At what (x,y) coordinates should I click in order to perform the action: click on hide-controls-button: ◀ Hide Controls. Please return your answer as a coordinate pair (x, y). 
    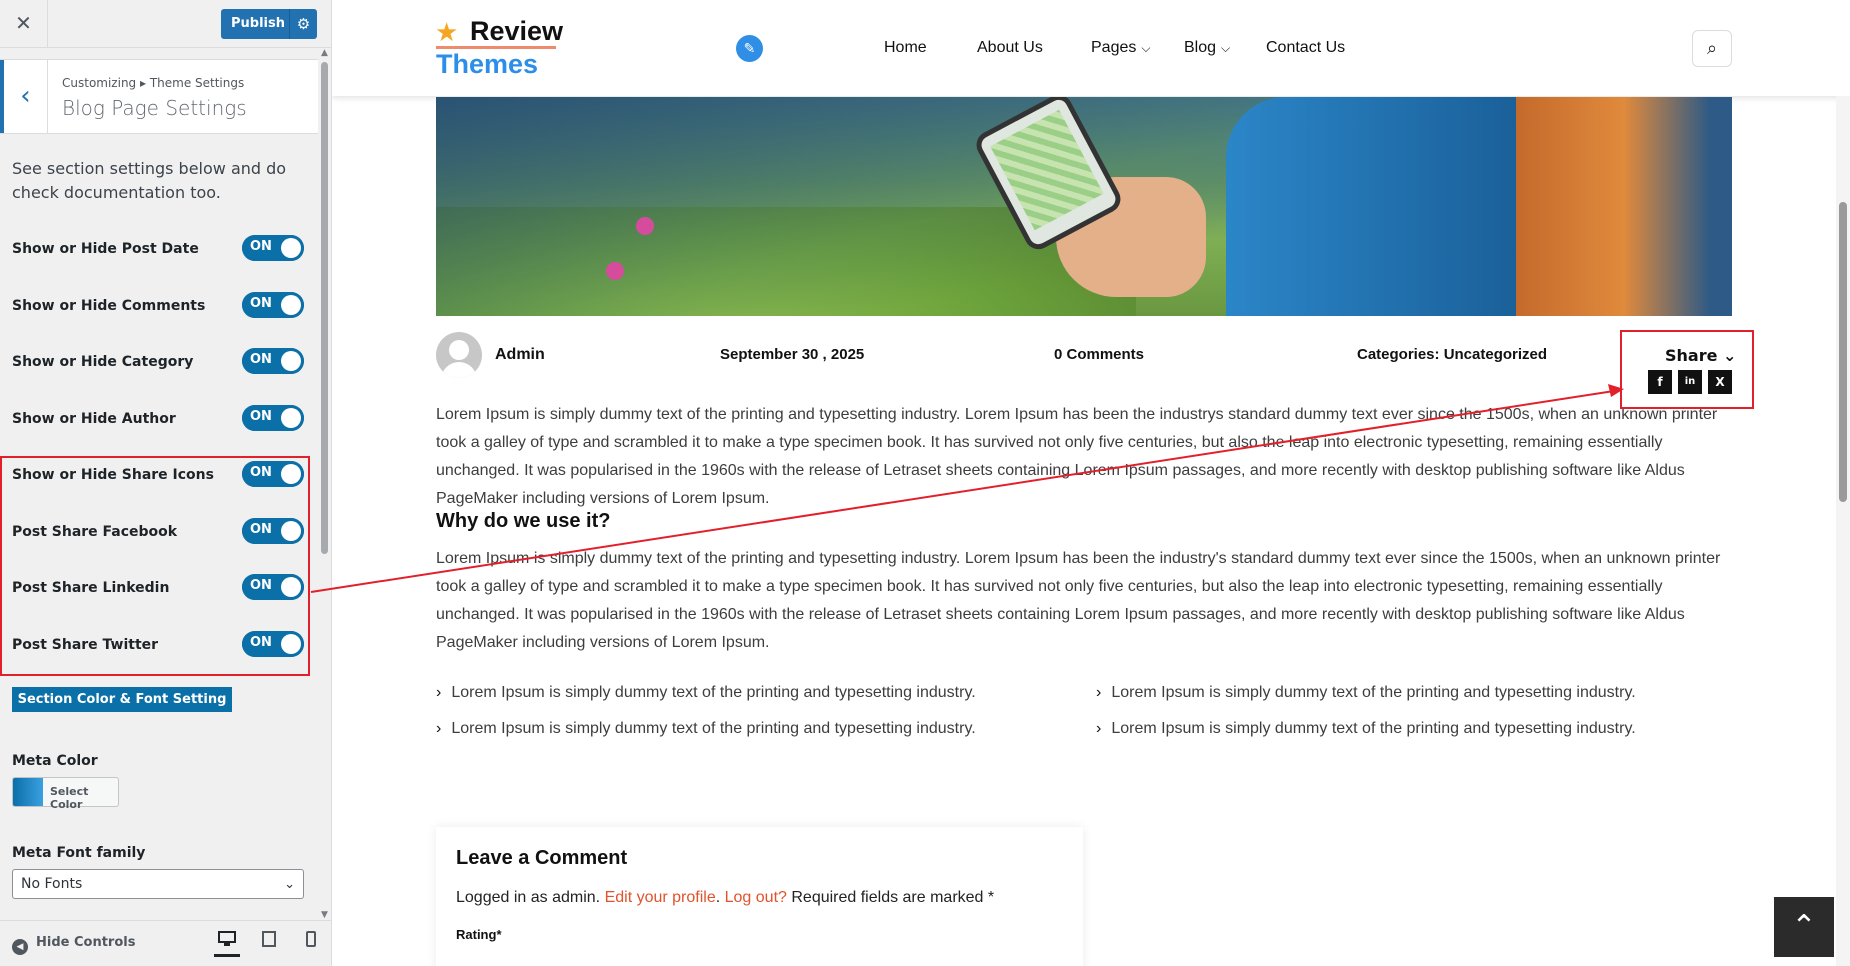
    Looking at the image, I should click on (73, 945).